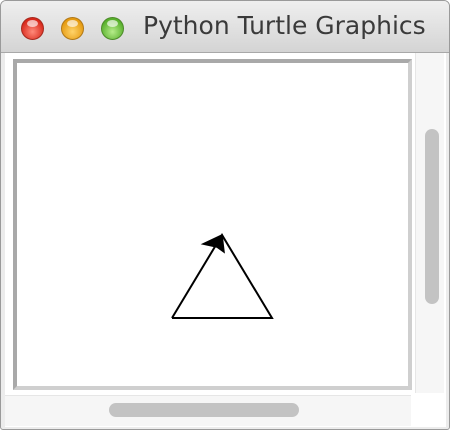  Describe the element at coordinates (112, 28) in the screenshot. I see `maximize-icon` at that location.